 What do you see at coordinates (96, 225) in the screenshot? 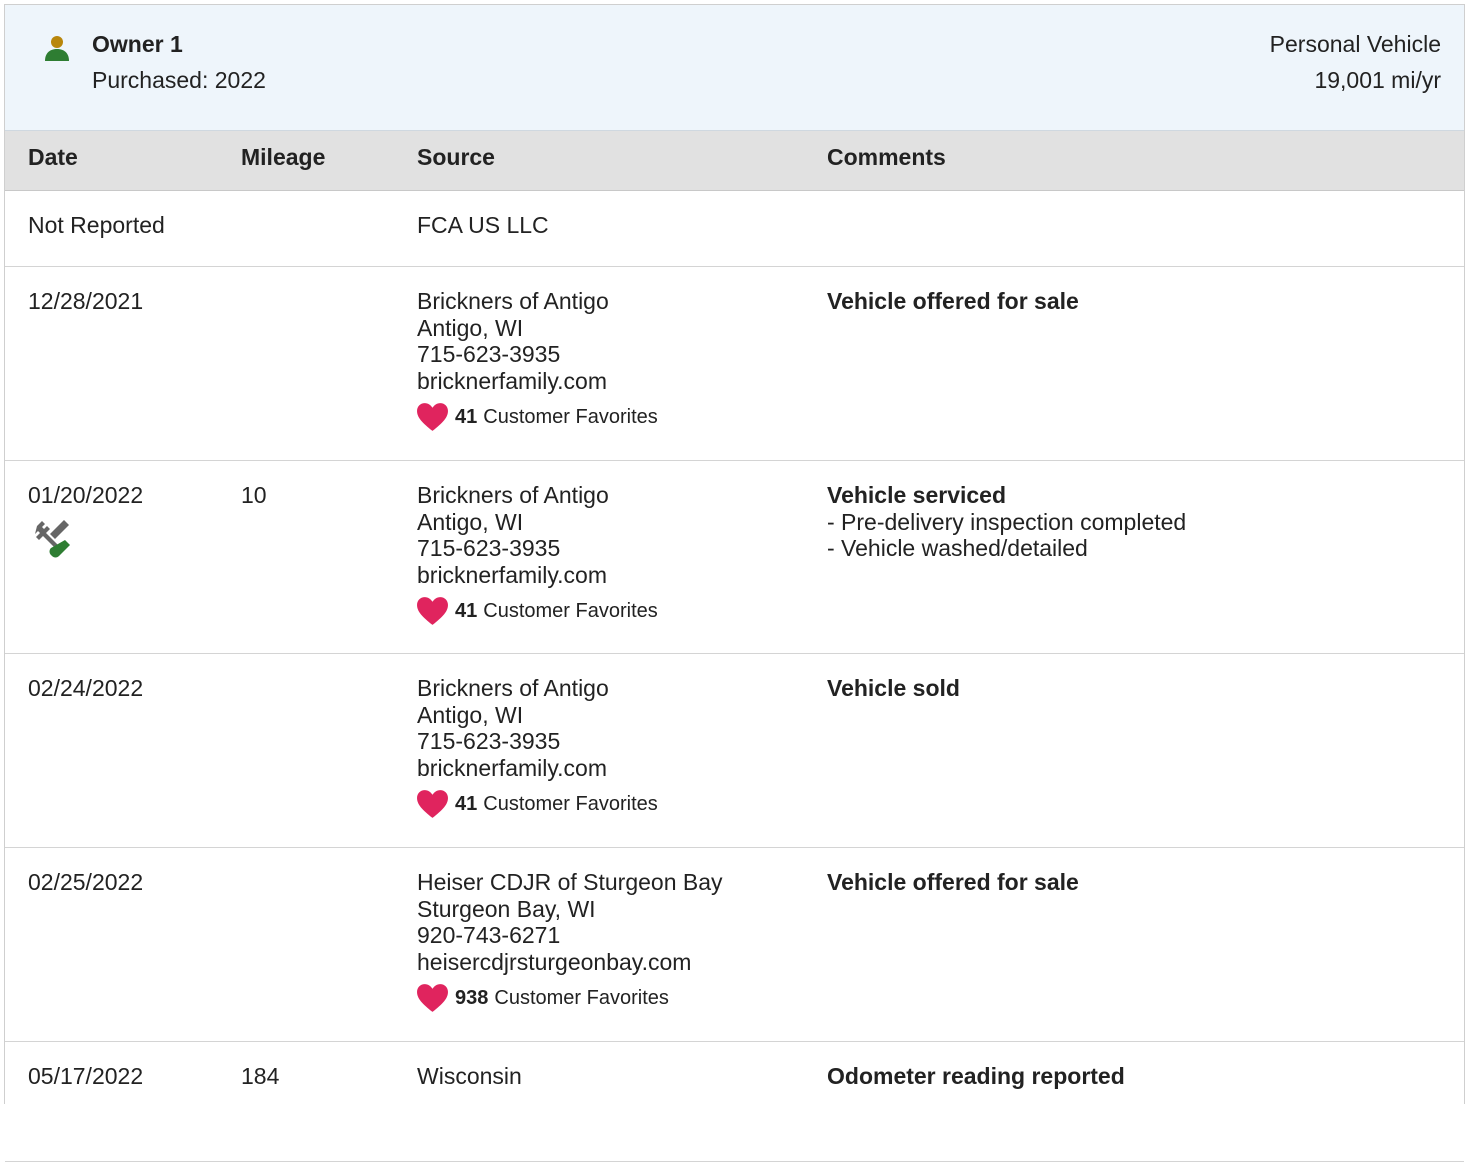
I see `row-date: Not Reported` at bounding box center [96, 225].